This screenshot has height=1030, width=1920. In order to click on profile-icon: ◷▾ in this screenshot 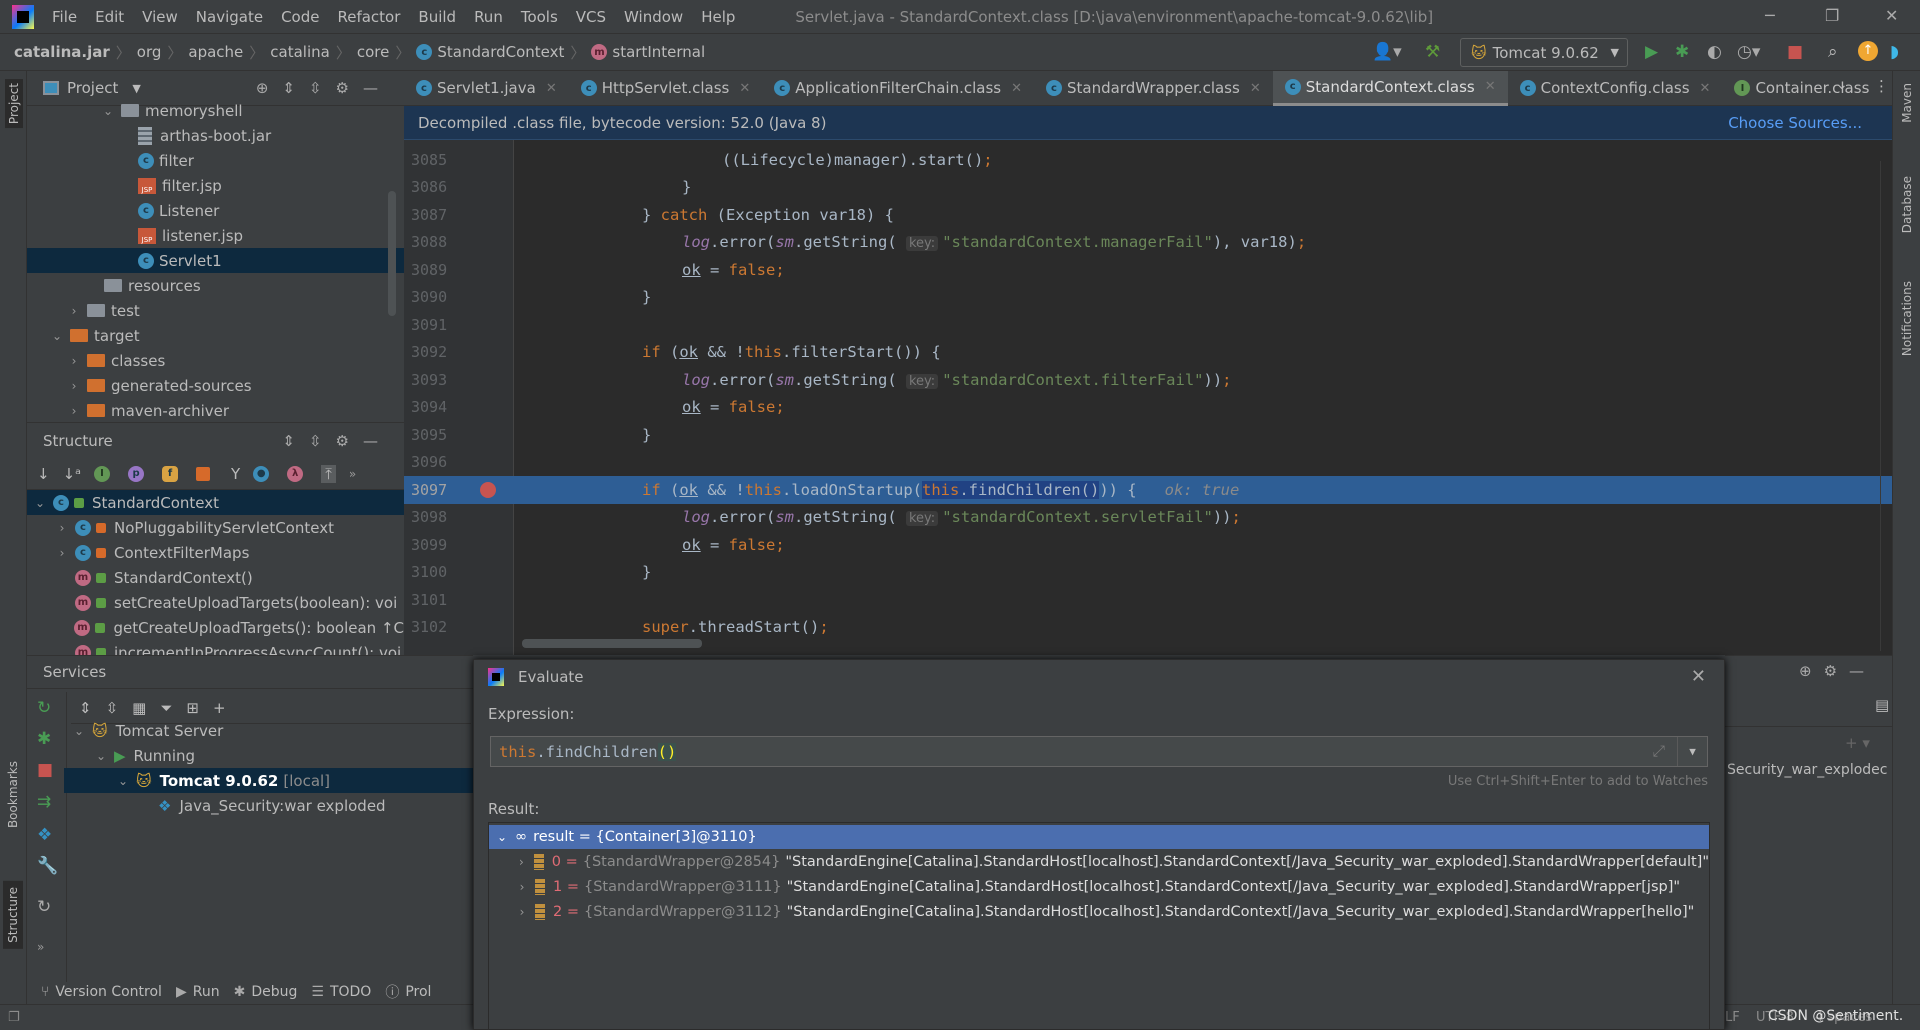, I will do `click(1748, 52)`.